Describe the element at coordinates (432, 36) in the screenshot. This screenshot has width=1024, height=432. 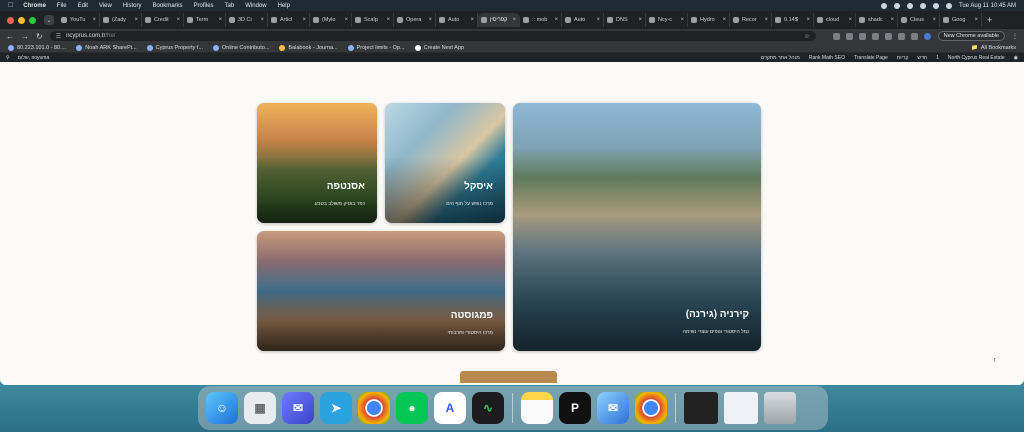
I see `address-bar: ☰ ncyprus.com.tr /he/ ☆` at that location.